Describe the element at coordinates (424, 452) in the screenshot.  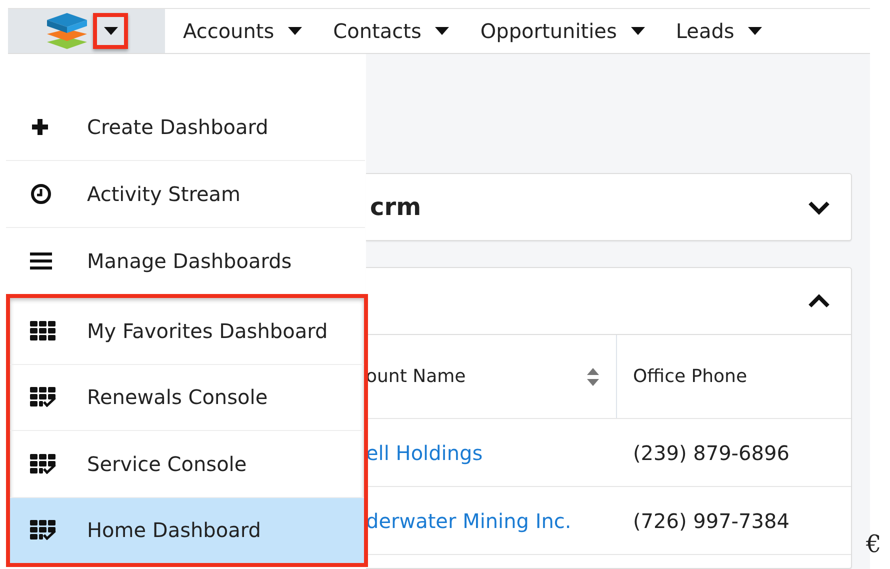
I see `account-link: ell Holdings` at that location.